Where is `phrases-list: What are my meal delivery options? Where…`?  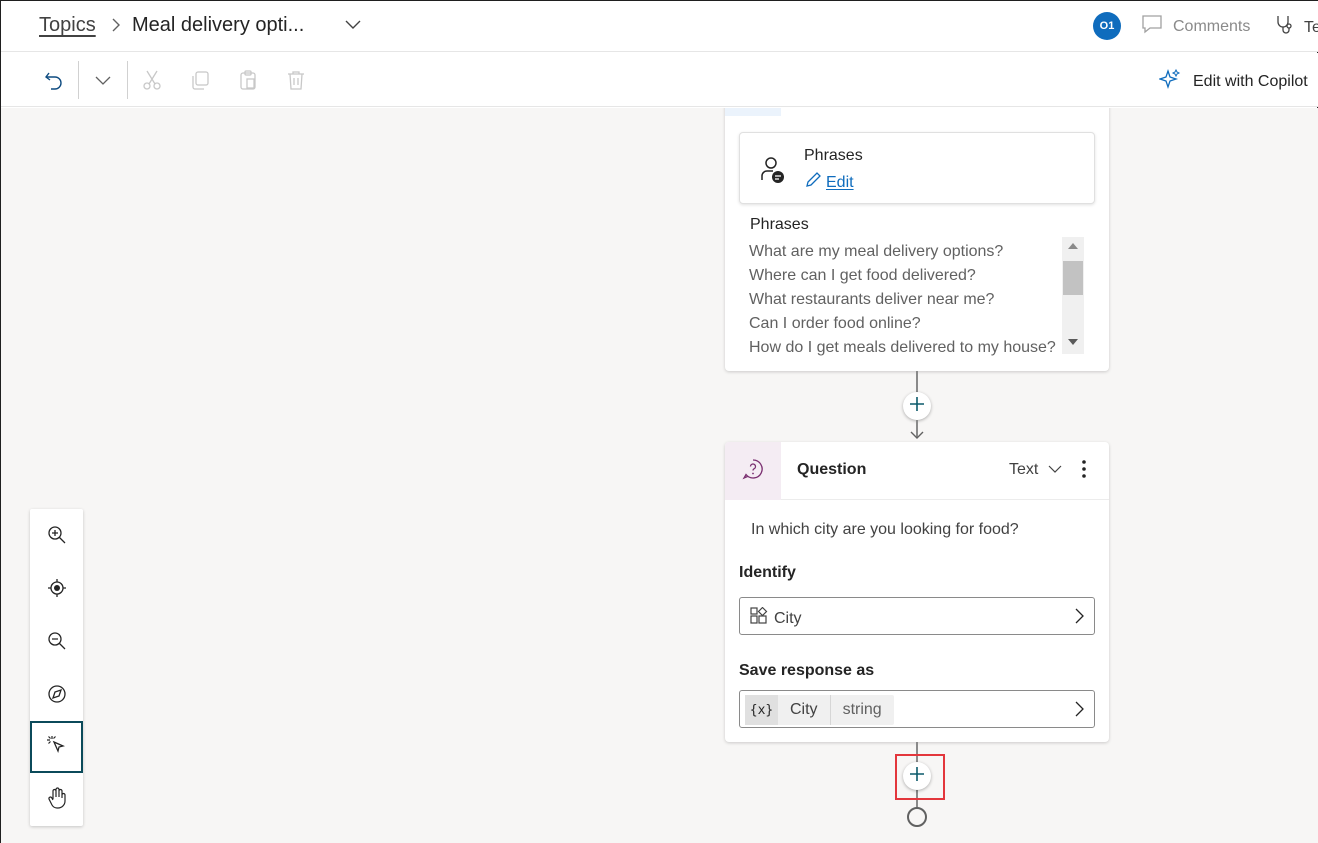
phrases-list: What are my meal delivery options? Where… is located at coordinates (906, 300).